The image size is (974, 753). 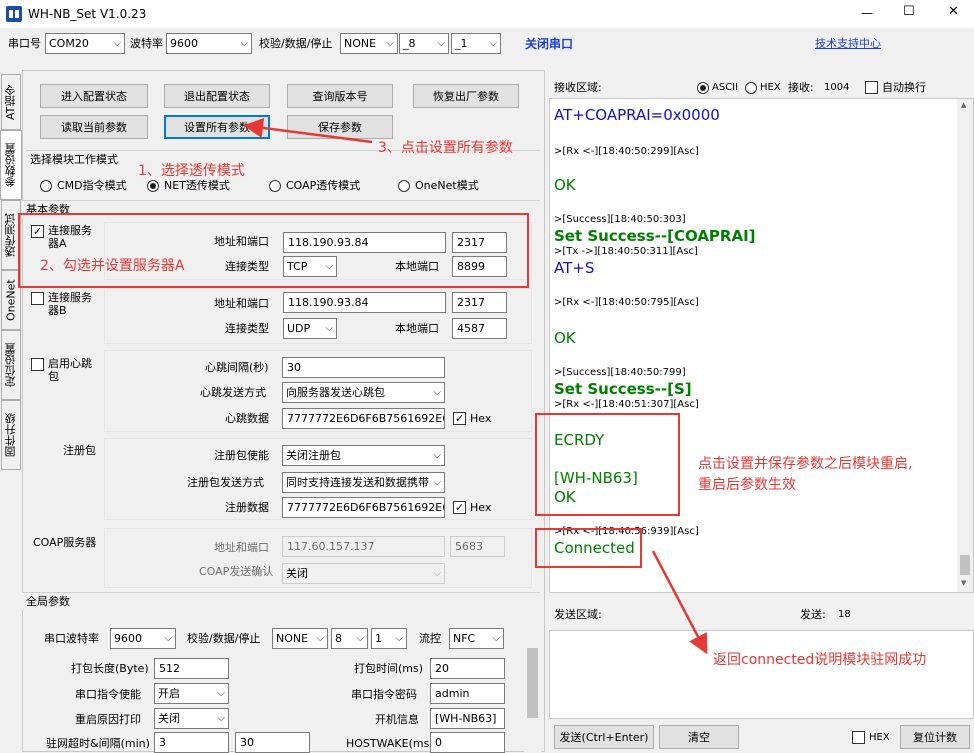 I want to click on annotation-select-mode: 1、选择透传模式, so click(x=191, y=171).